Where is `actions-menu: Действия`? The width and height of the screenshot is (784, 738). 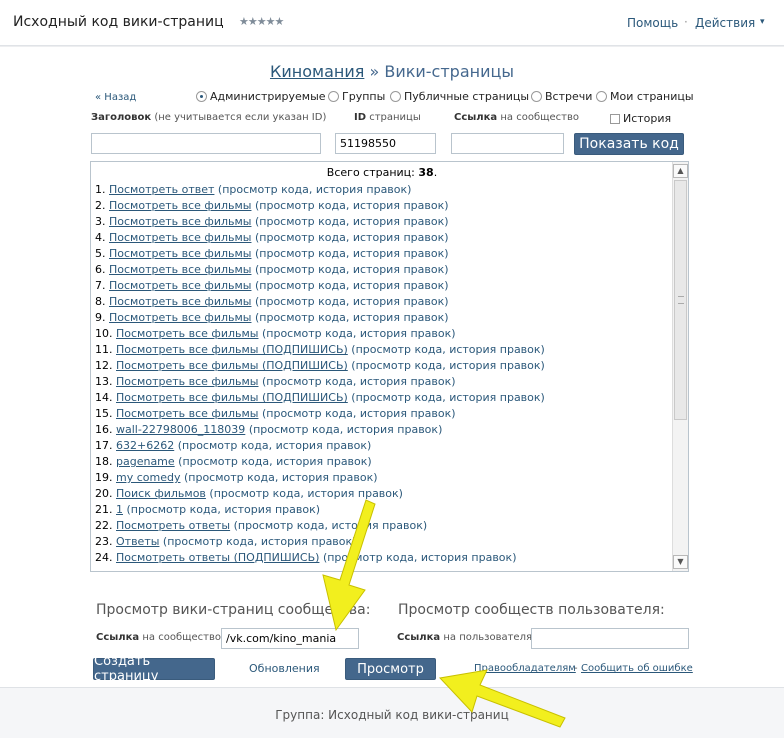
actions-menu: Действия is located at coordinates (725, 23).